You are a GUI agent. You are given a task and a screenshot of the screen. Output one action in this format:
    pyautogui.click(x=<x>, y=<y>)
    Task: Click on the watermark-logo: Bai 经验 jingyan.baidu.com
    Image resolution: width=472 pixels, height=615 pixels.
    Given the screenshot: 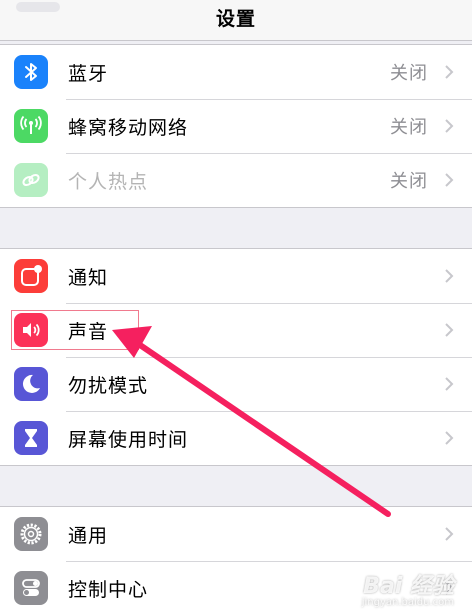 What is the action you would take?
    pyautogui.click(x=408, y=592)
    